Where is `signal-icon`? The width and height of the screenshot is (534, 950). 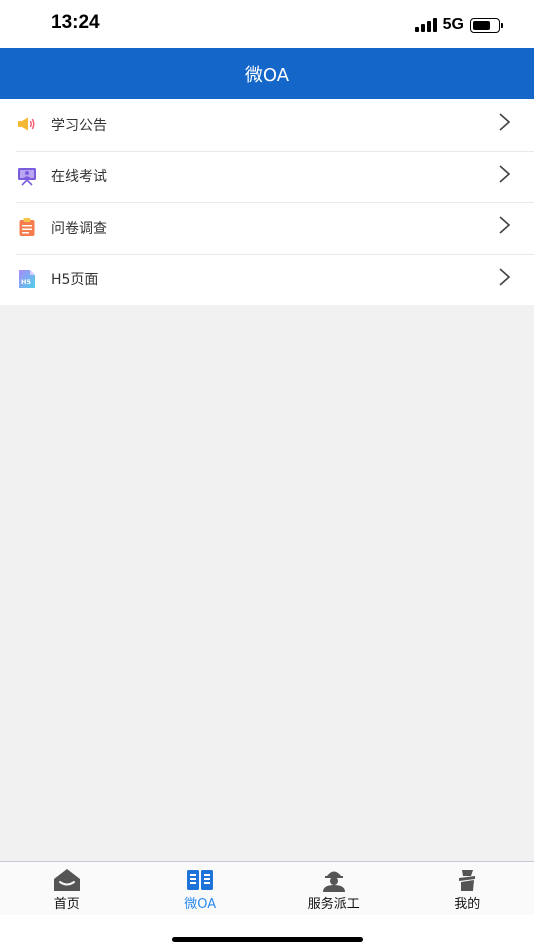 signal-icon is located at coordinates (425, 25).